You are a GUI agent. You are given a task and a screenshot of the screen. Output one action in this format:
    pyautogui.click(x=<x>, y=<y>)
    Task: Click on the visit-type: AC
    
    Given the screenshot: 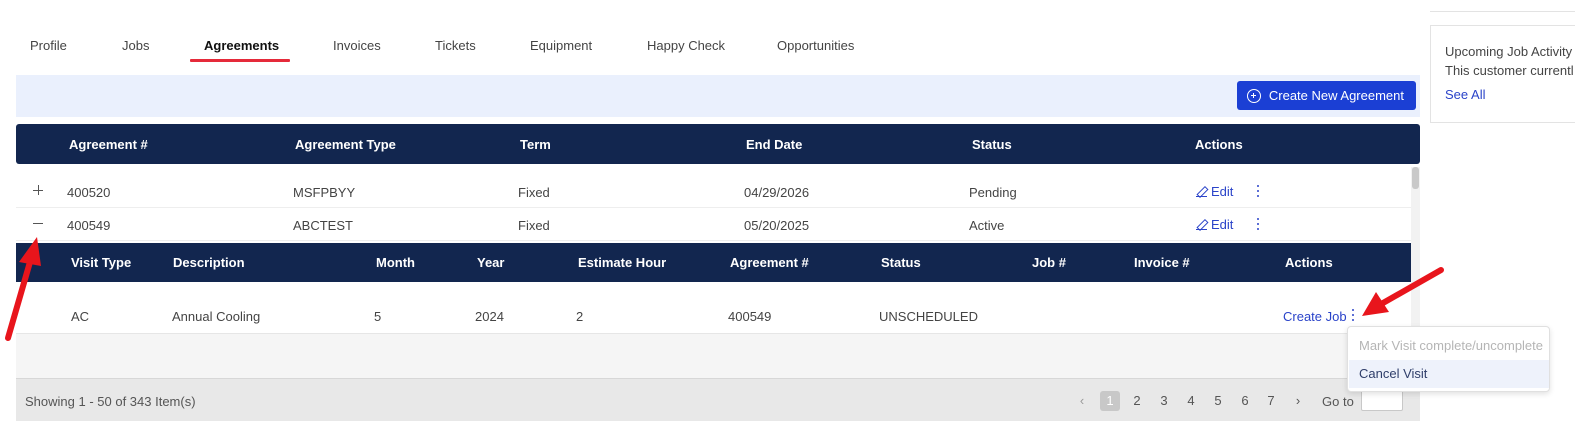 What is the action you would take?
    pyautogui.click(x=80, y=316)
    